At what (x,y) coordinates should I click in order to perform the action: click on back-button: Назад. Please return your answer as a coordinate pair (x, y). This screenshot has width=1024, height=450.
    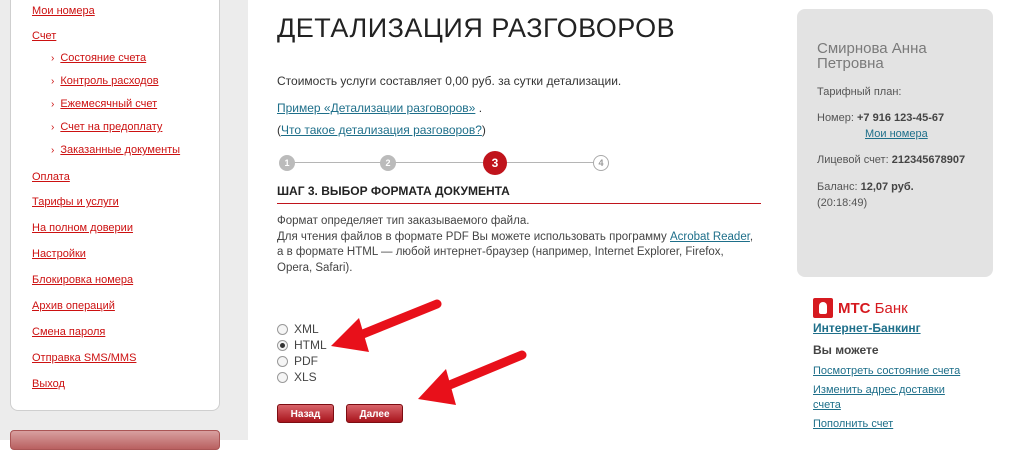
    Looking at the image, I should click on (305, 413).